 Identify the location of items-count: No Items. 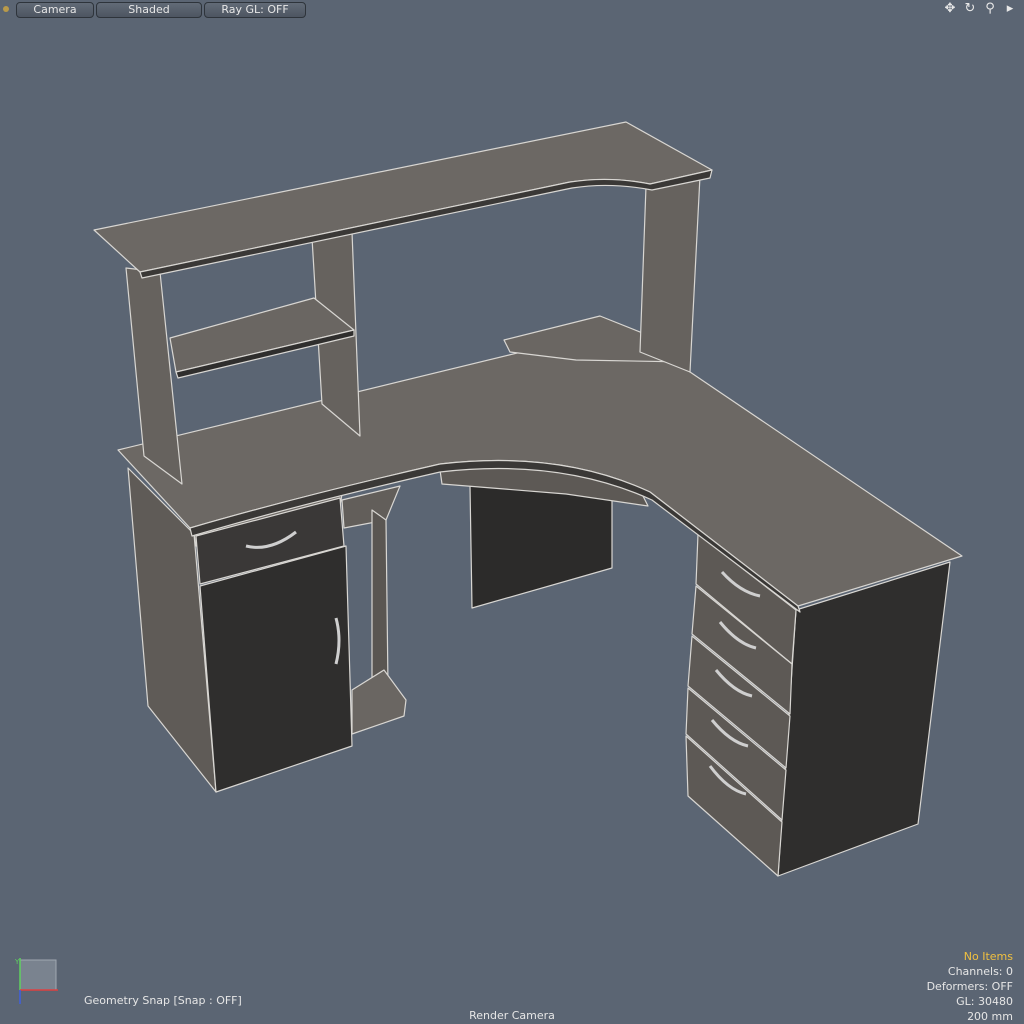
(988, 956).